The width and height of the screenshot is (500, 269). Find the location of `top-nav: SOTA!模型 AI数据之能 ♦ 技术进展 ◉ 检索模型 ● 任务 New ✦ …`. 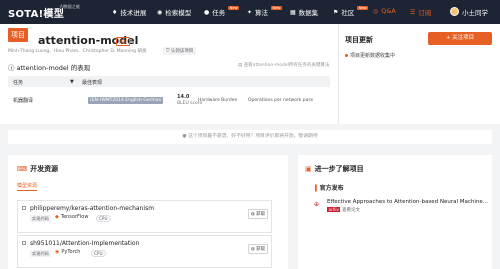

top-nav: SOTA!模型 AI数据之能 ♦ 技术进展 ◉ 检索模型 ● 任务 New ✦ … is located at coordinates (250, 12).